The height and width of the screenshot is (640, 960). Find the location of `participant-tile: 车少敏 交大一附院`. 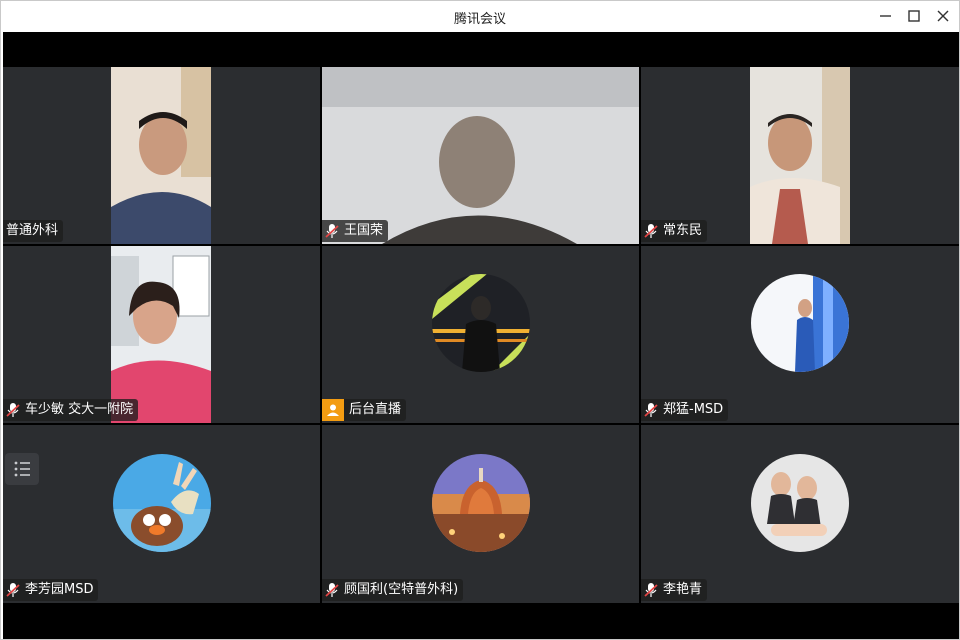

participant-tile: 车少敏 交大一附院 is located at coordinates (161, 334).